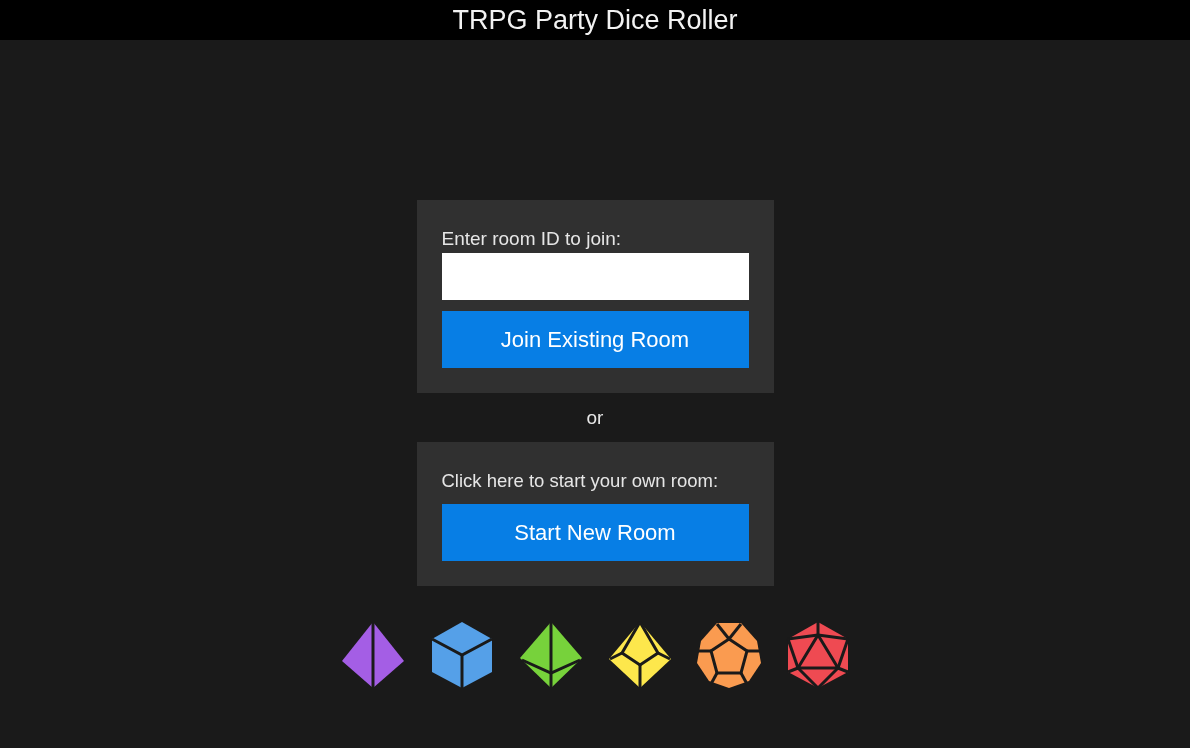 The image size is (1190, 748). Describe the element at coordinates (595, 20) in the screenshot. I see `app-title: TRPG Party Dice Roller` at that location.